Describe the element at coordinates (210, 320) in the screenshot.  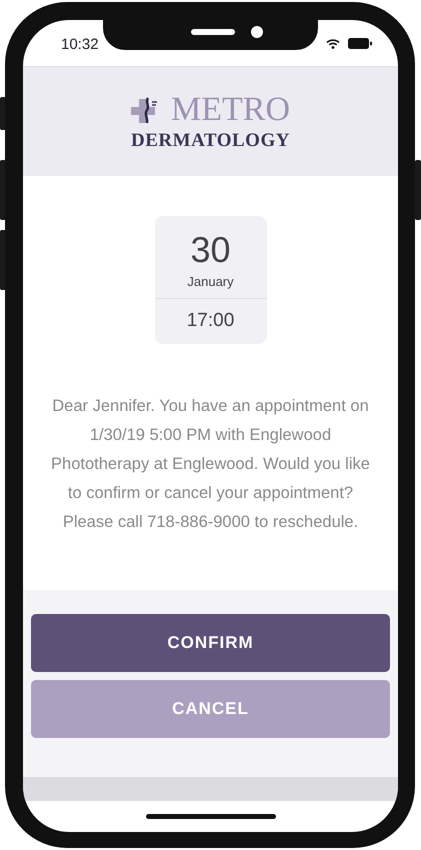
I see `appointment-time: 17:00` at that location.